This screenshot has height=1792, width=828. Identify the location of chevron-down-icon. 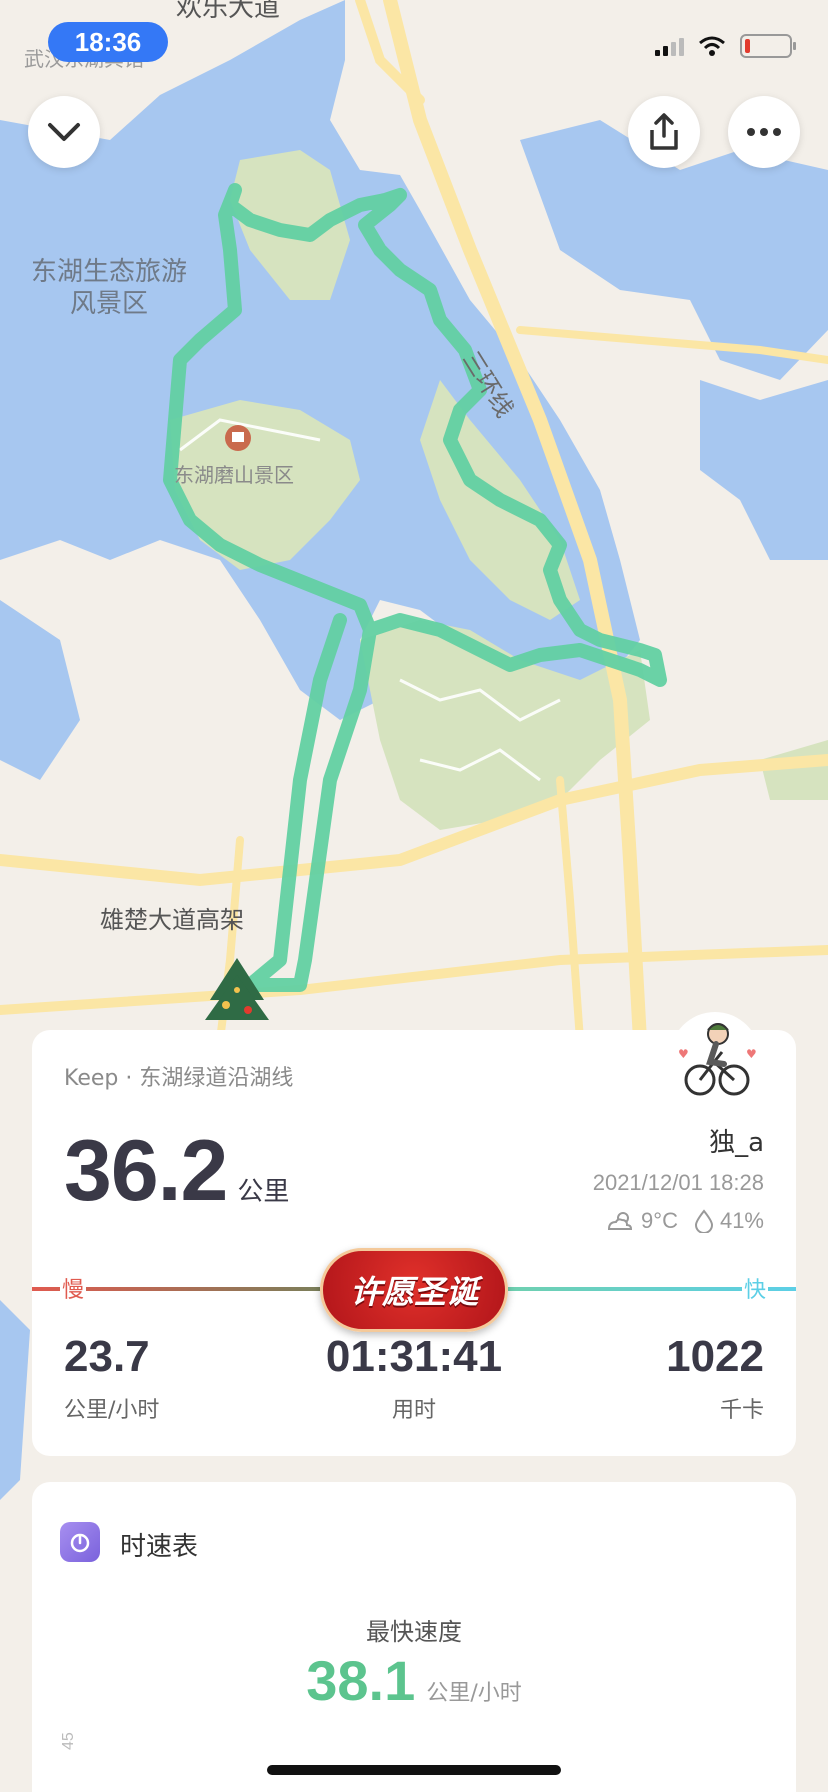
(64, 132).